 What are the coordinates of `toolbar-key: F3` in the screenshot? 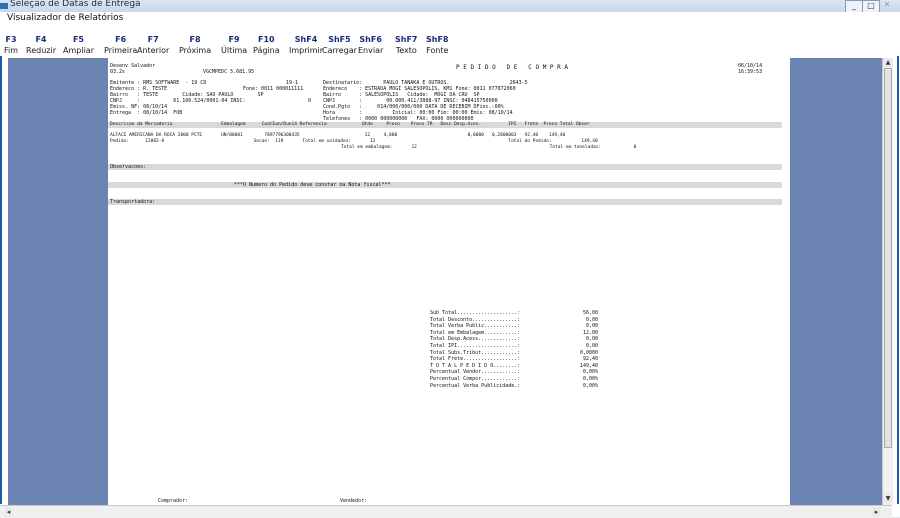 It's located at (11, 39).